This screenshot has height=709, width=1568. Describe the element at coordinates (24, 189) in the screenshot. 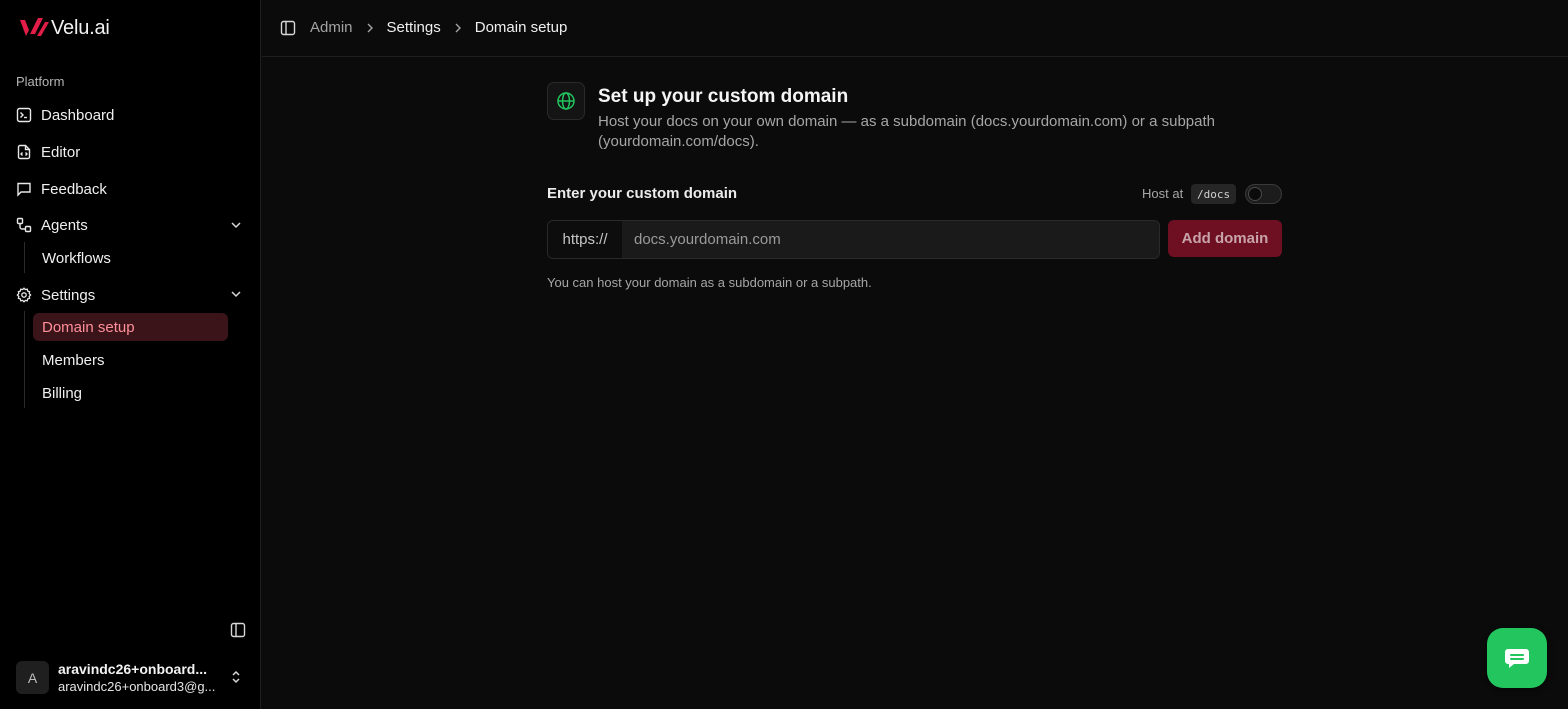

I see `message-square-icon` at that location.